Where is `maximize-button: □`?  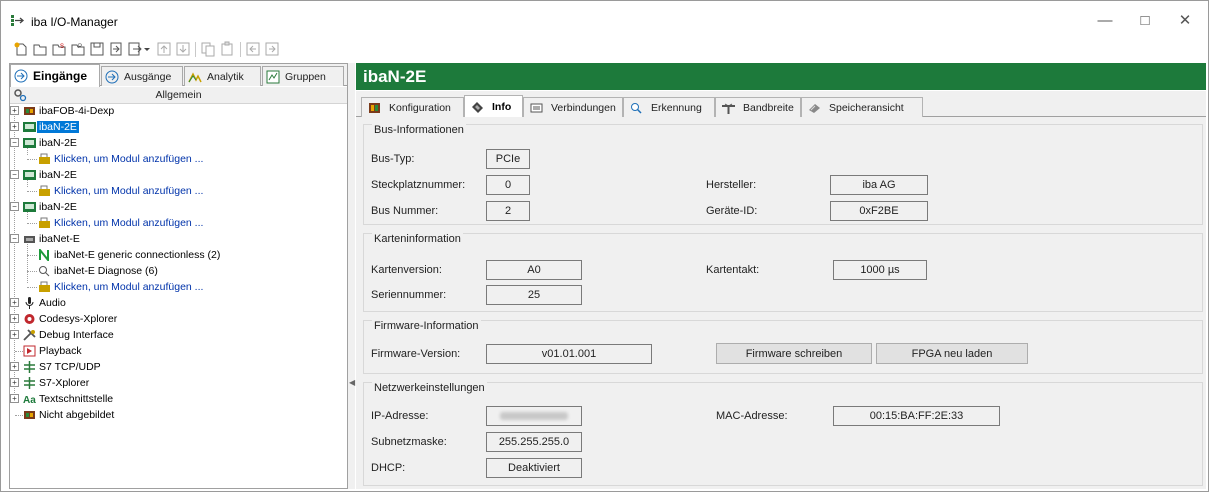
maximize-button: □ is located at coordinates (1145, 20).